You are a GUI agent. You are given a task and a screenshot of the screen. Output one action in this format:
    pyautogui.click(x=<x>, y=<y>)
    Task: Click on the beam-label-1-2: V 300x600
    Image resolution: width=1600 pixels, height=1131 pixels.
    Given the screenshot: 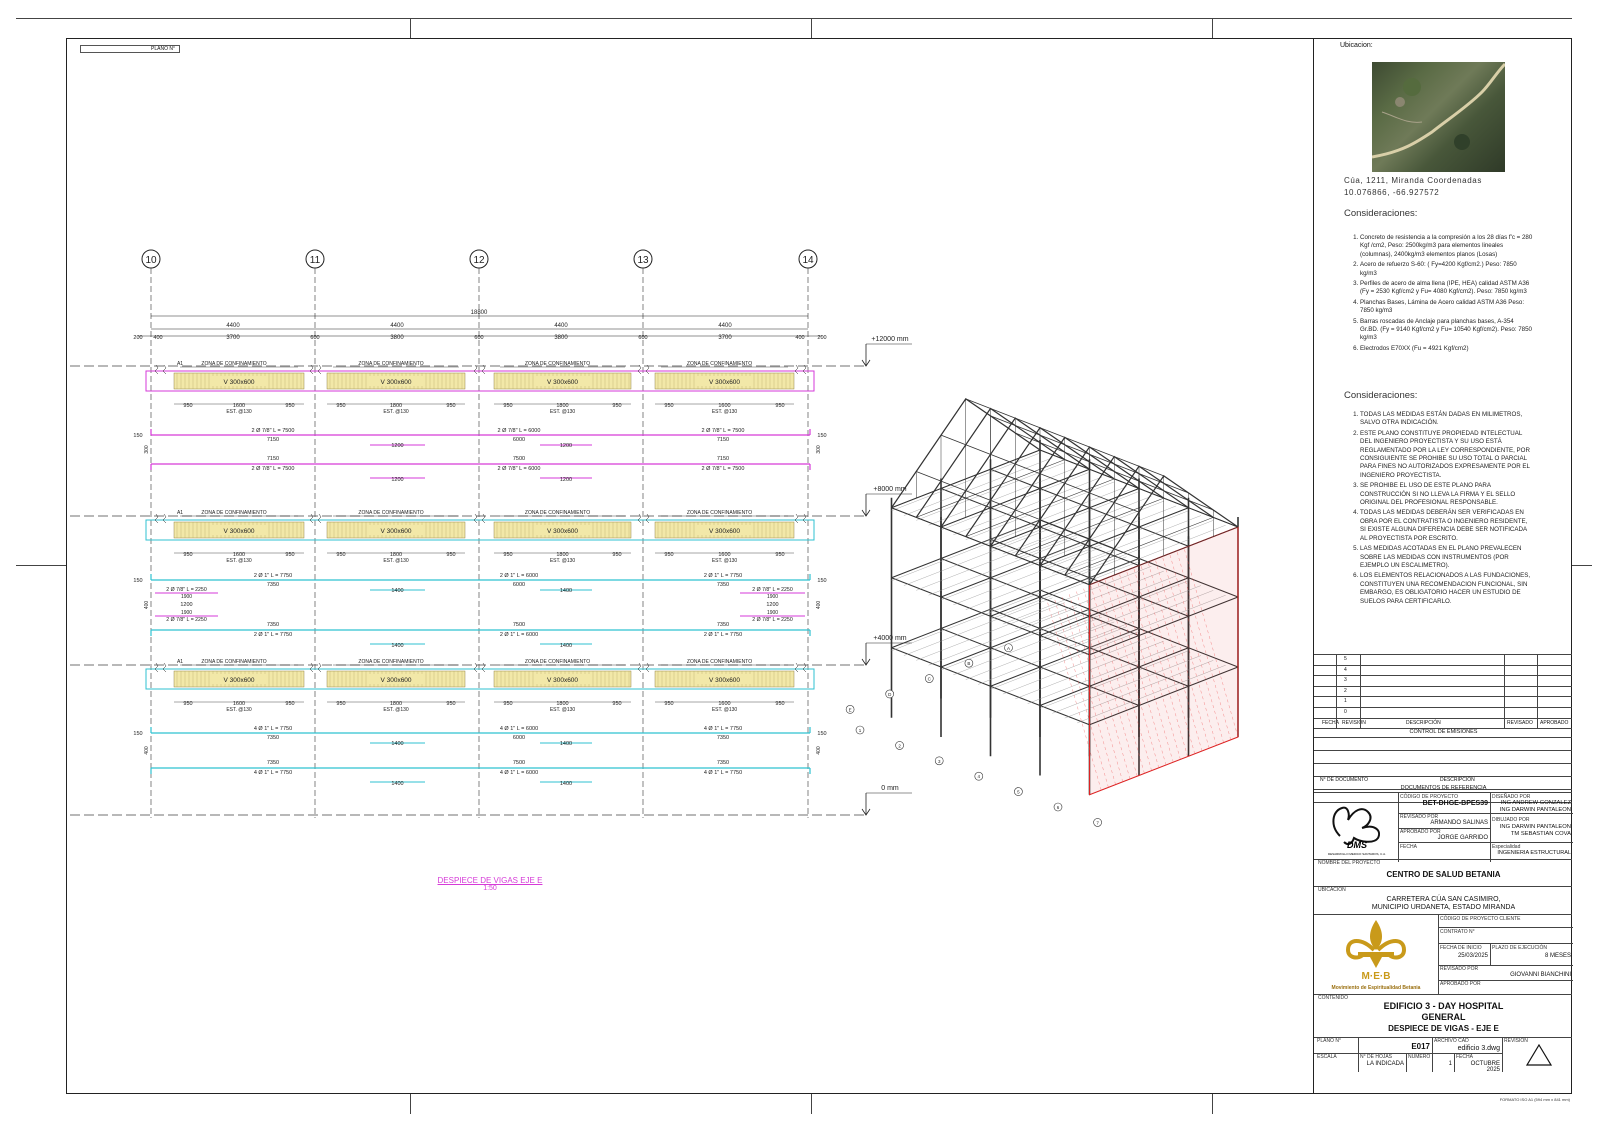 What is the action you would take?
    pyautogui.click(x=562, y=531)
    